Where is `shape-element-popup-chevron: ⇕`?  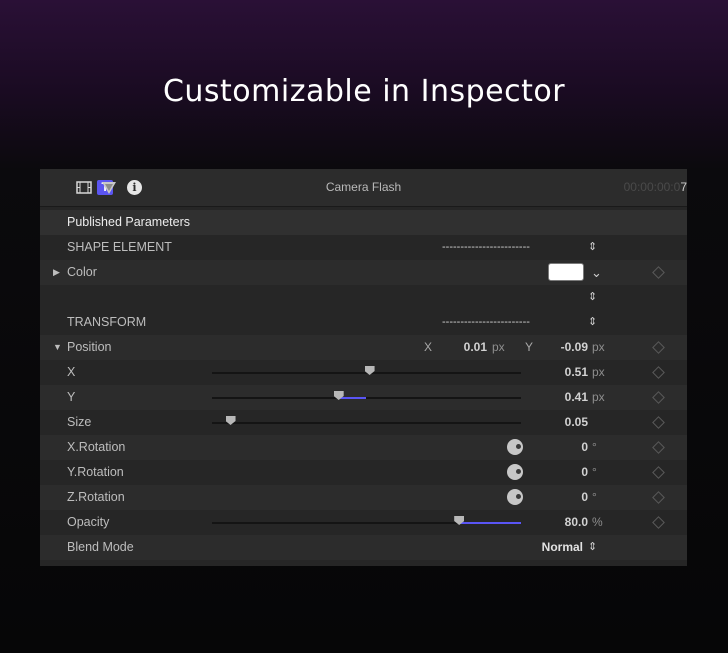 shape-element-popup-chevron: ⇕ is located at coordinates (592, 247).